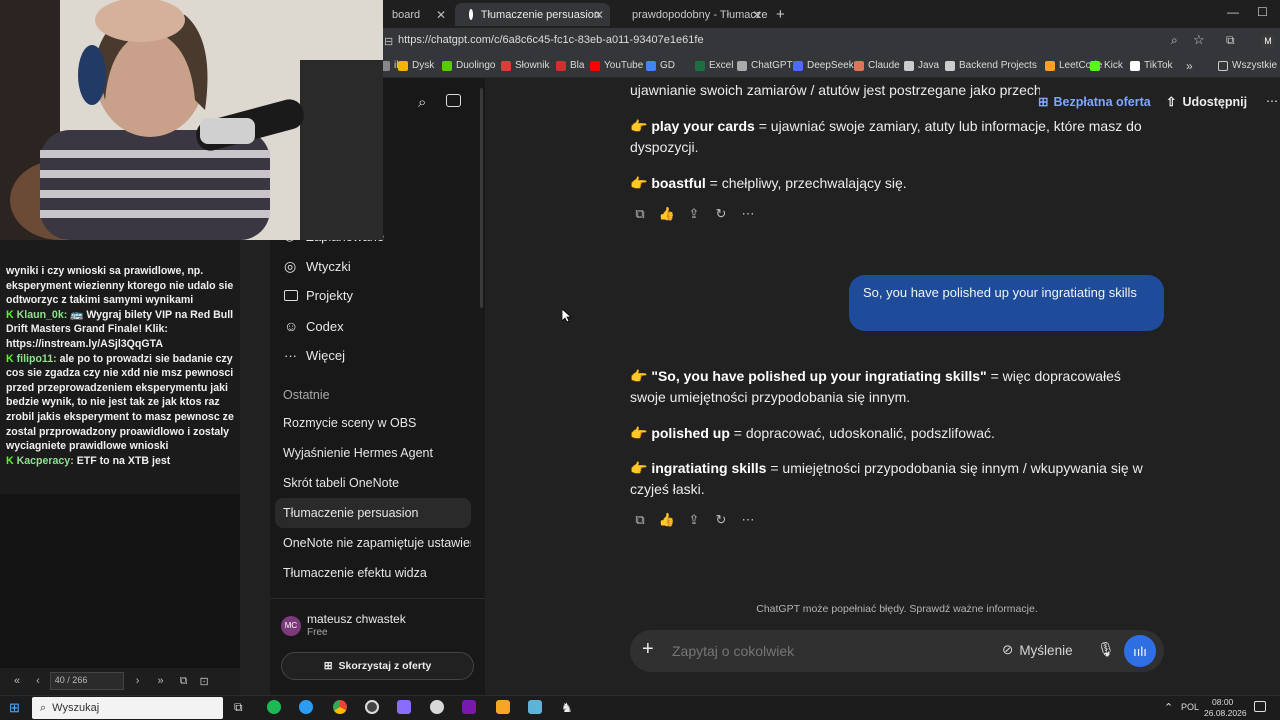 Image resolution: width=1280 pixels, height=720 pixels. What do you see at coordinates (877, 65) in the screenshot?
I see `bookmark-item: Claude` at bounding box center [877, 65].